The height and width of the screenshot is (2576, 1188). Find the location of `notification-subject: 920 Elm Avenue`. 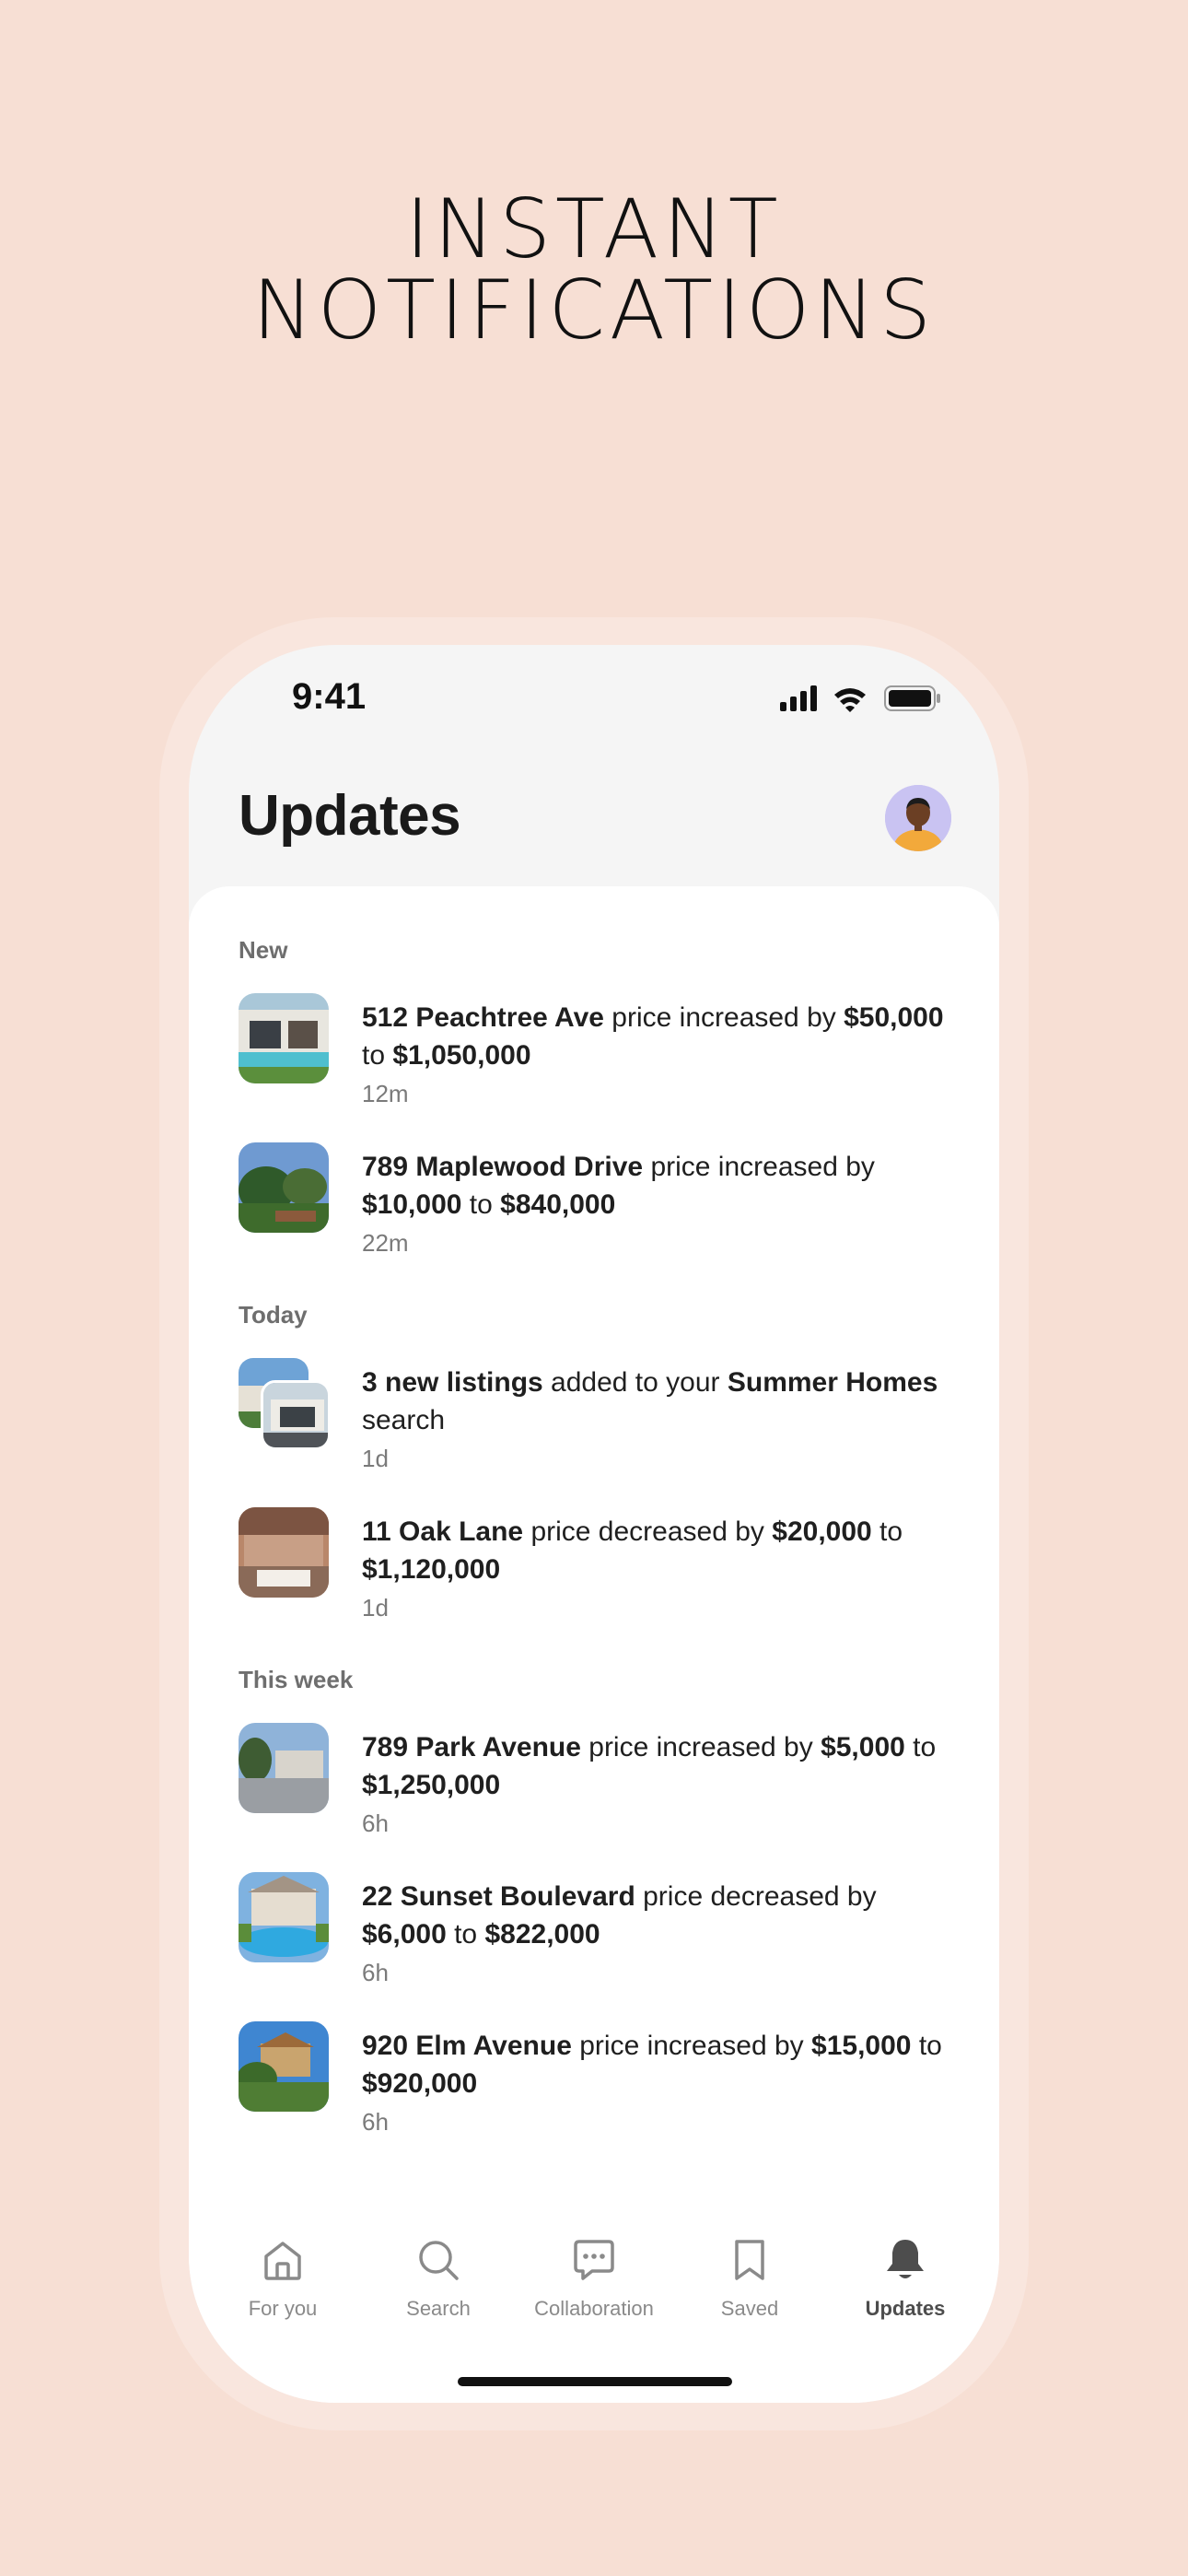

notification-subject: 920 Elm Avenue is located at coordinates (467, 2046).